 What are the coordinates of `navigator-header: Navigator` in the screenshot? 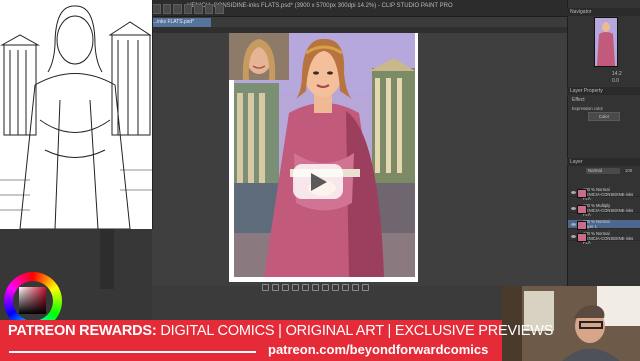 It's located at (603, 12).